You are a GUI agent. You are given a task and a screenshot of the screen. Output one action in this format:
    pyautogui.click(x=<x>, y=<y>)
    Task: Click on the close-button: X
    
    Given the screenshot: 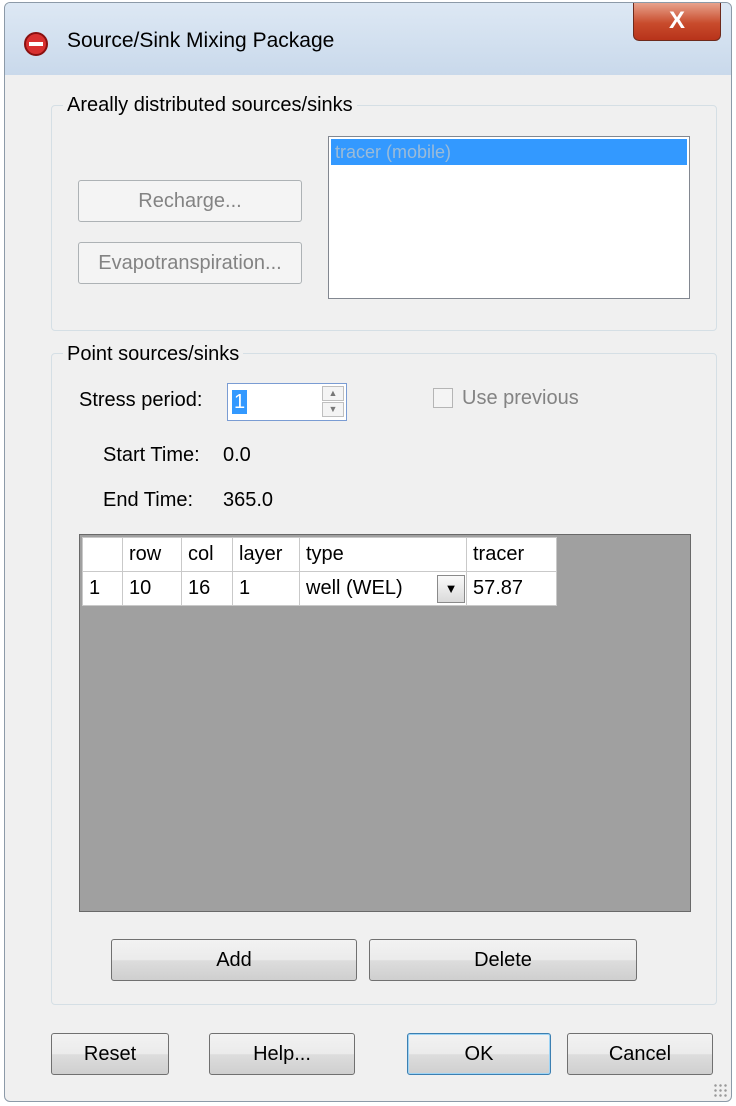 What is the action you would take?
    pyautogui.click(x=677, y=22)
    